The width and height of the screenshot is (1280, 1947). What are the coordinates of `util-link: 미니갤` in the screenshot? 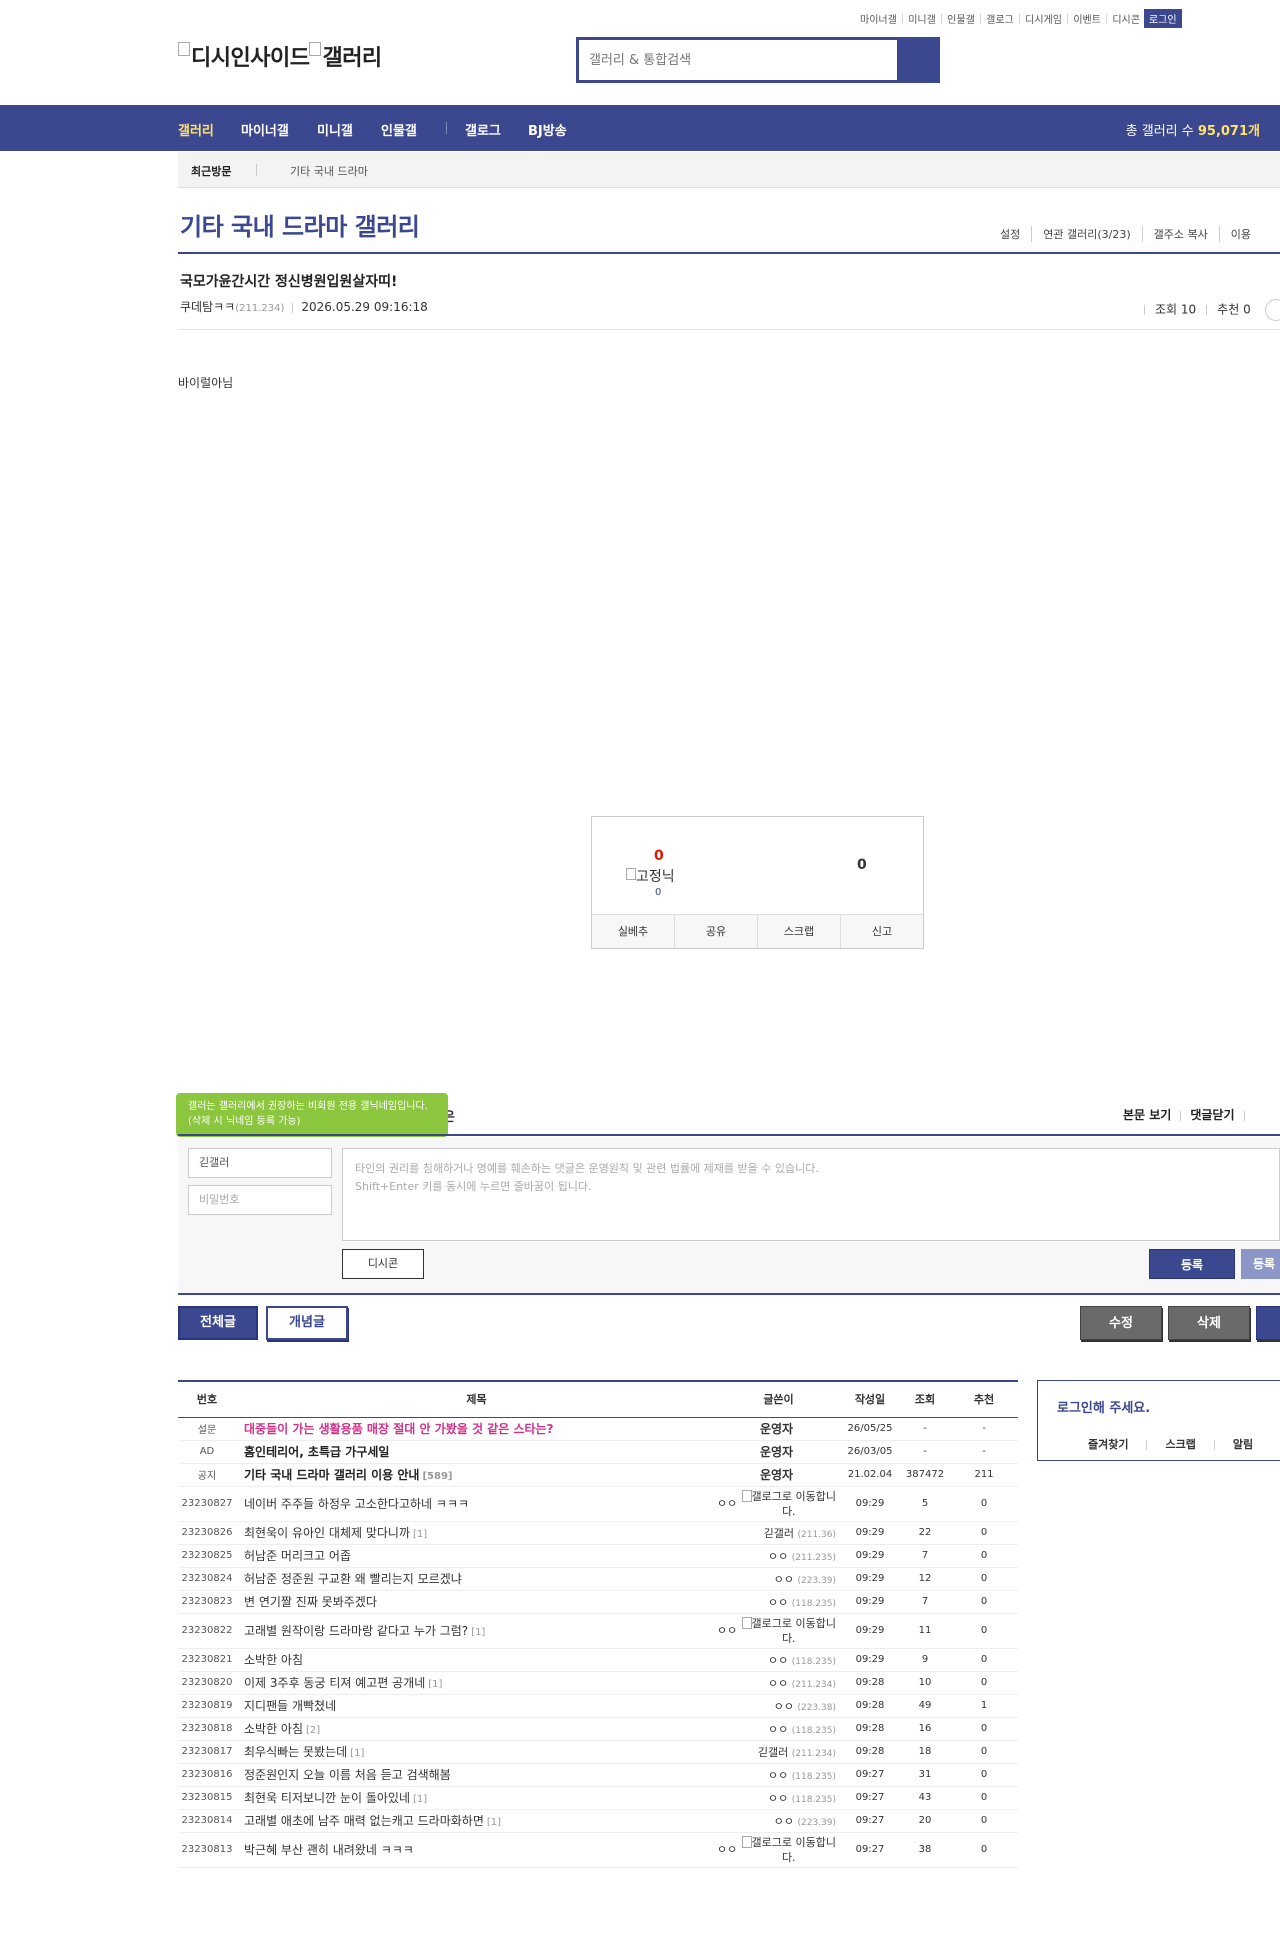 It's located at (922, 18).